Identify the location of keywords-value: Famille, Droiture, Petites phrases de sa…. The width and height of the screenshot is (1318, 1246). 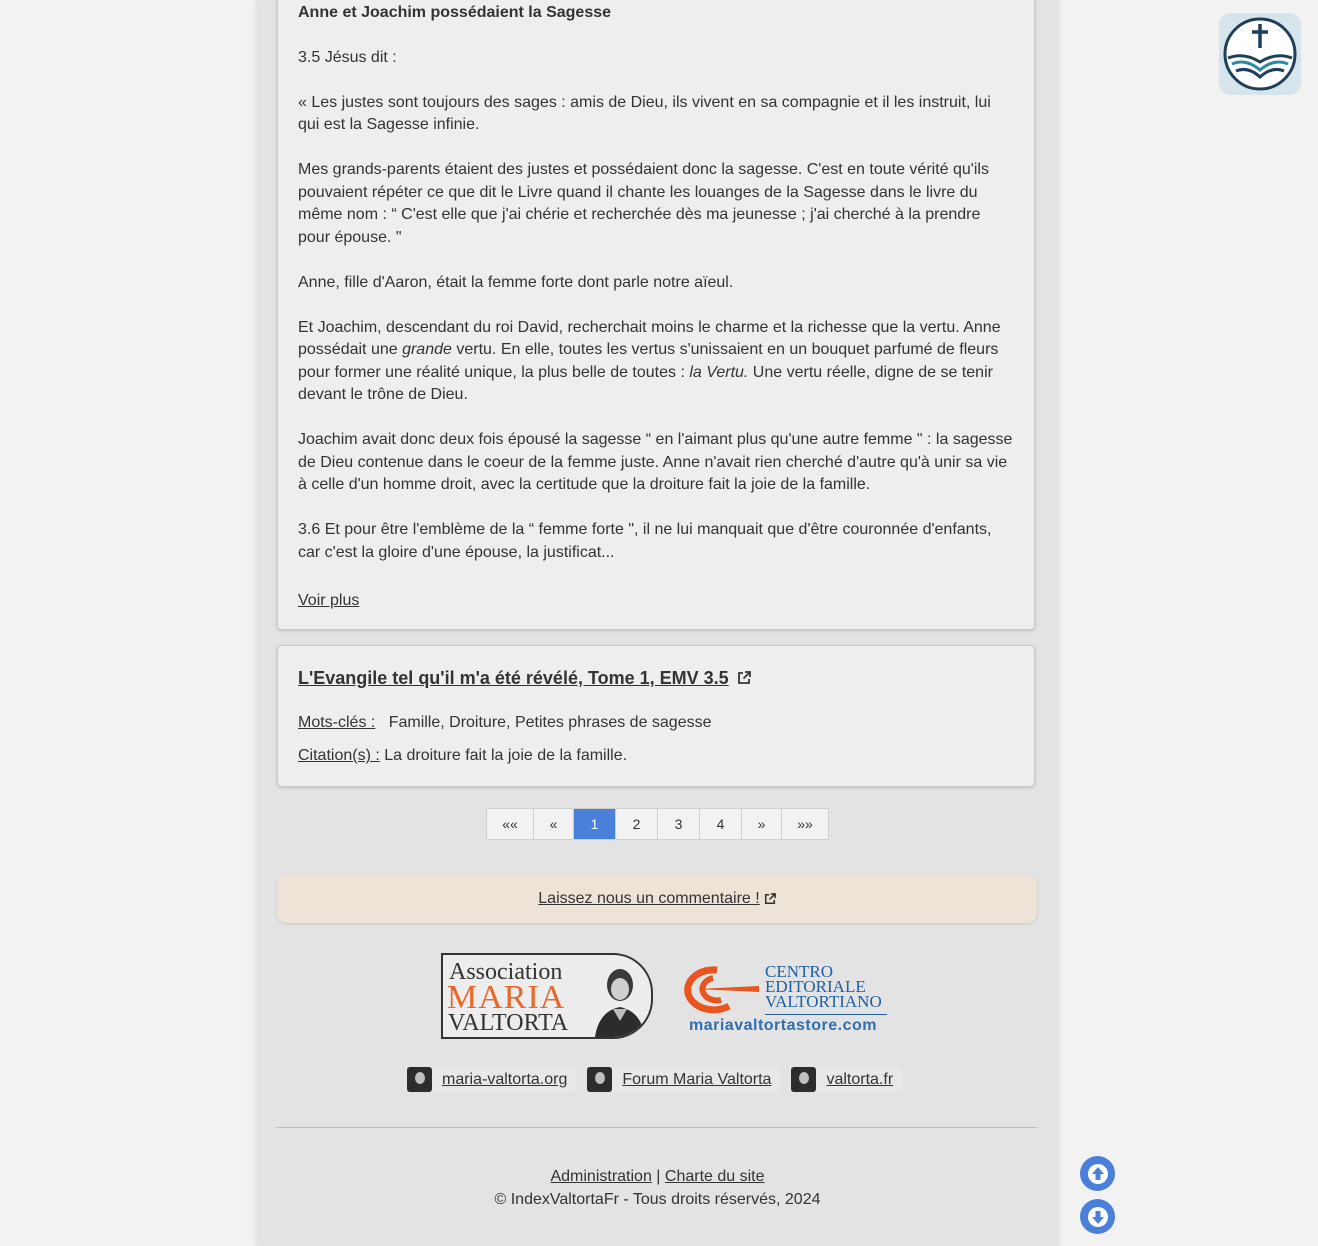
(550, 722).